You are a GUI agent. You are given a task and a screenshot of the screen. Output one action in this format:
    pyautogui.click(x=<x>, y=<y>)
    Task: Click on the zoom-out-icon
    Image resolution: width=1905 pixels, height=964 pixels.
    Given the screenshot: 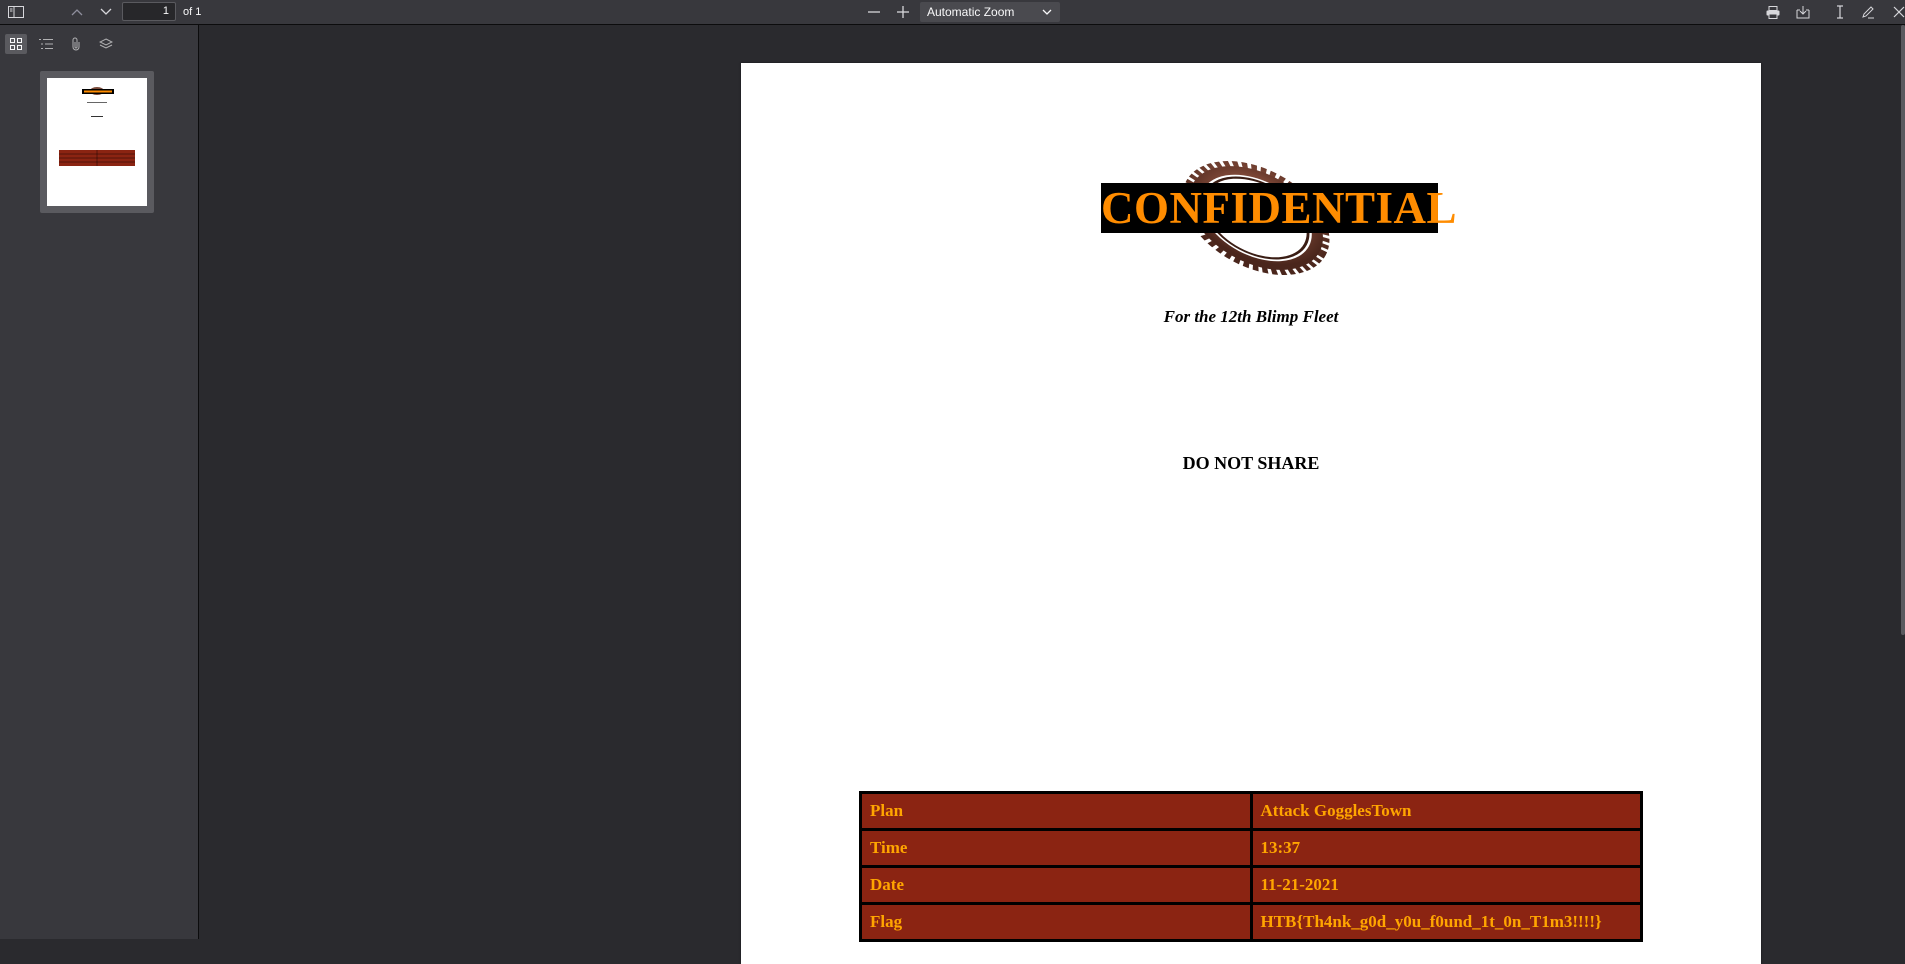 What is the action you would take?
    pyautogui.click(x=874, y=12)
    